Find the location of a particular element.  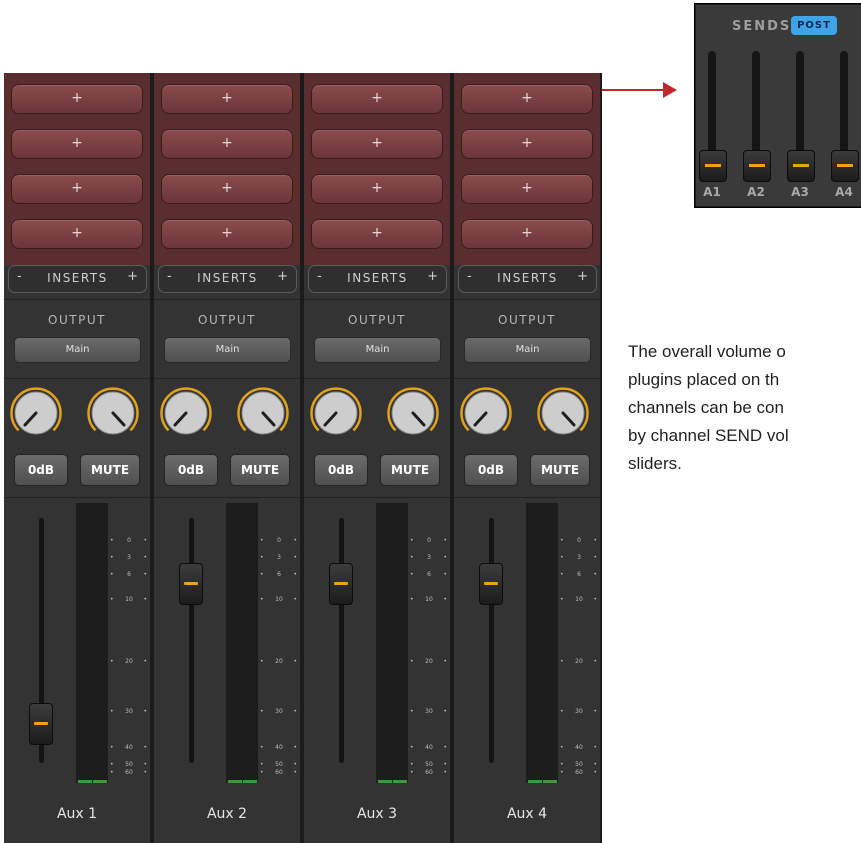

sends-title: SENDS is located at coordinates (762, 26).